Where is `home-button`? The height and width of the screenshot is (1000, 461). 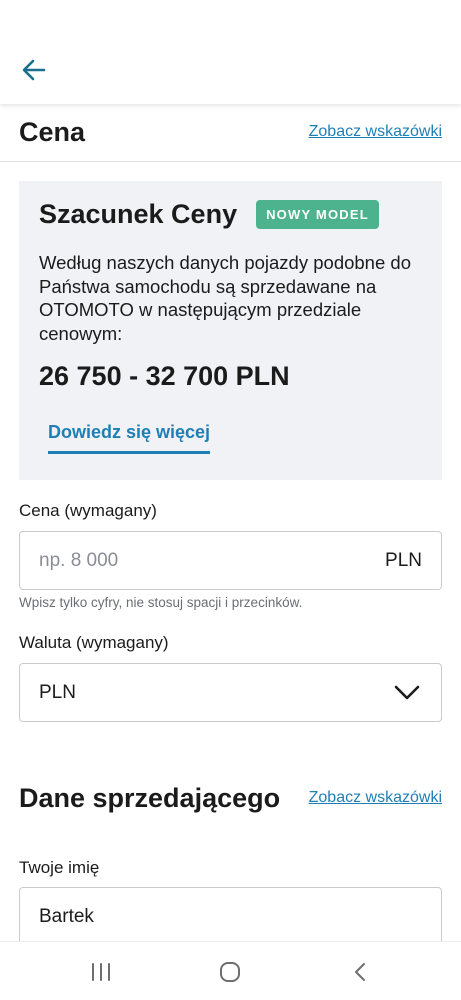
home-button is located at coordinates (230, 972).